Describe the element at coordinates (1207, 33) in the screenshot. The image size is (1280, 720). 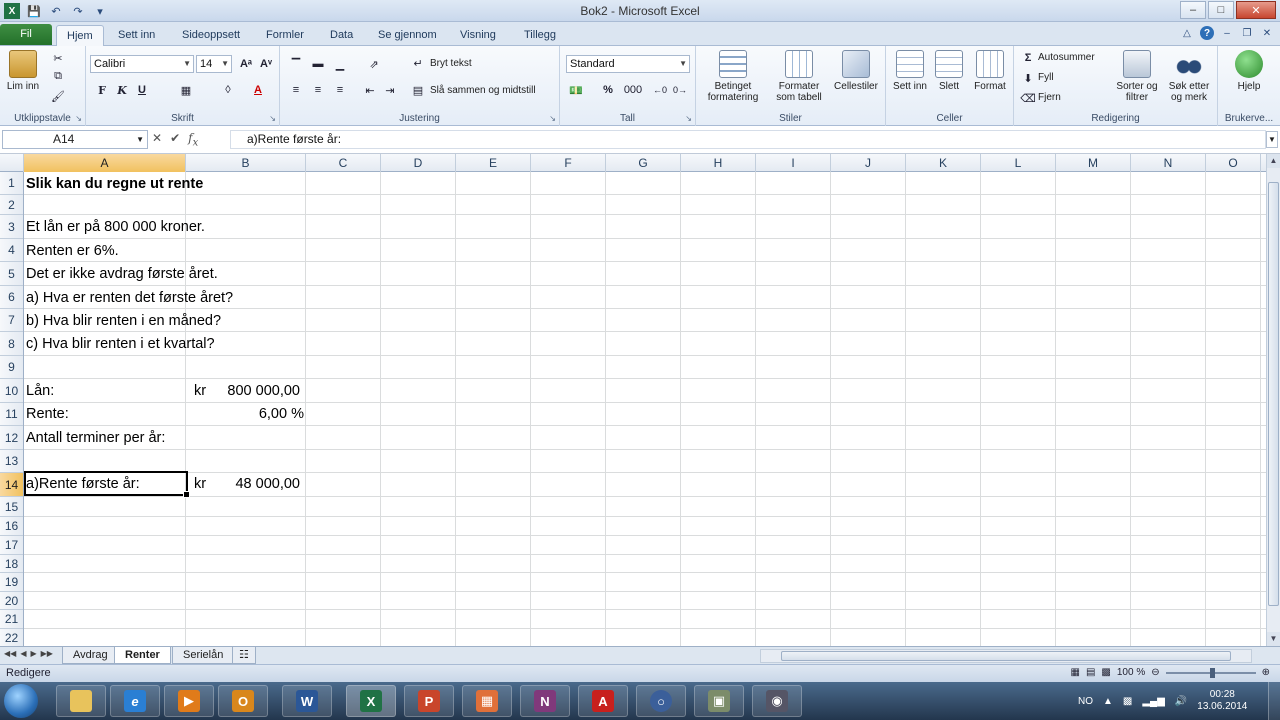
I see `help-icon: ?` at that location.